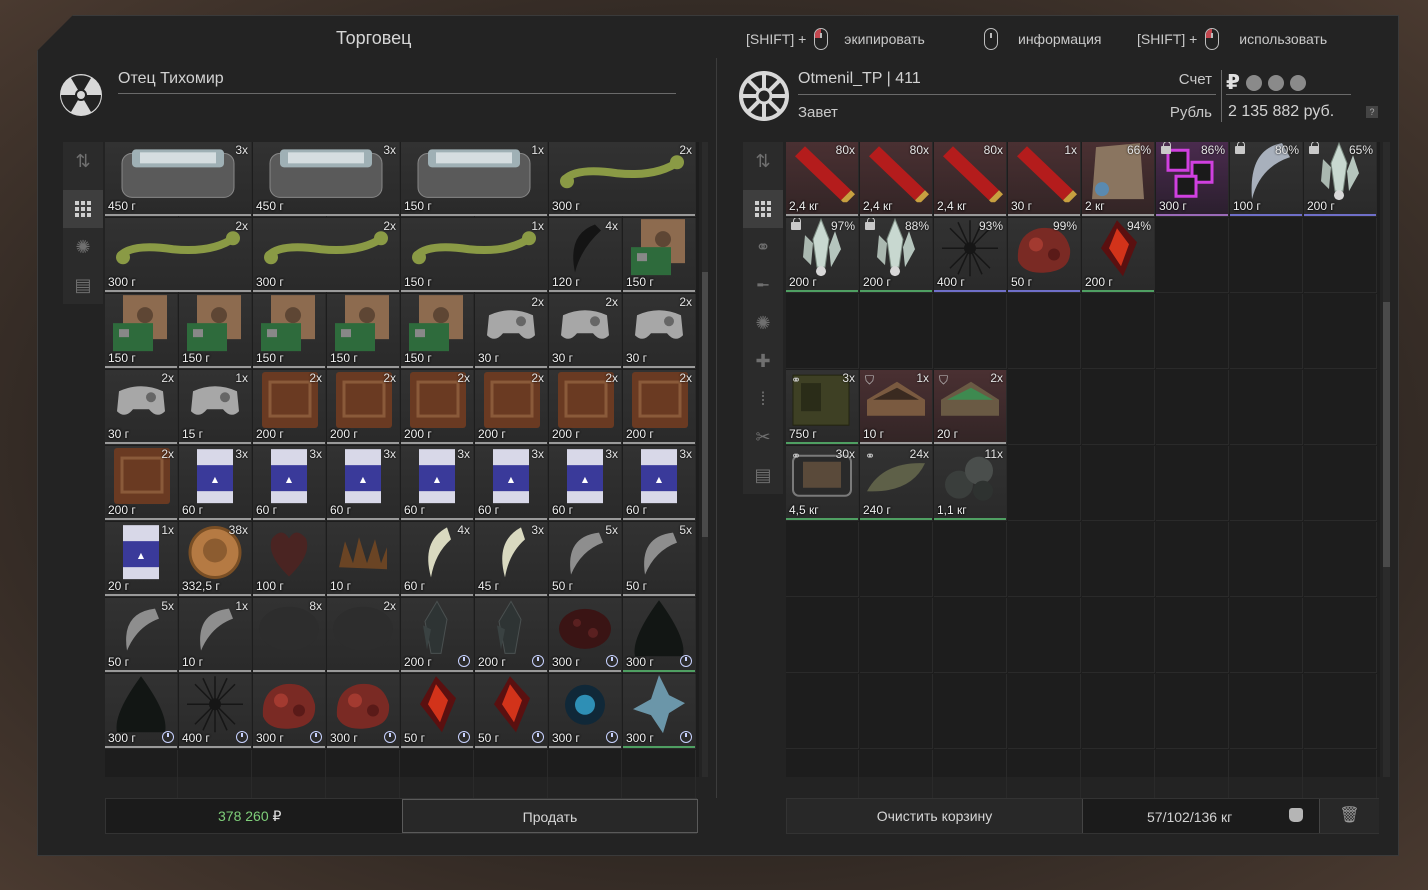 This screenshot has width=1428, height=890. I want to click on trash-button: 🗑, so click(1349, 816).